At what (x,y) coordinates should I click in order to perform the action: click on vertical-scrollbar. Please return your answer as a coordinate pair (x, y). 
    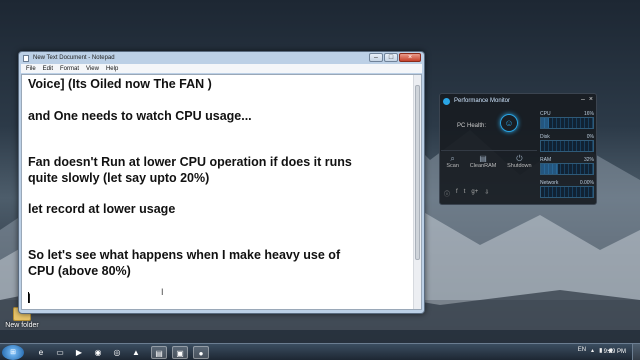
    Looking at the image, I should click on (417, 192).